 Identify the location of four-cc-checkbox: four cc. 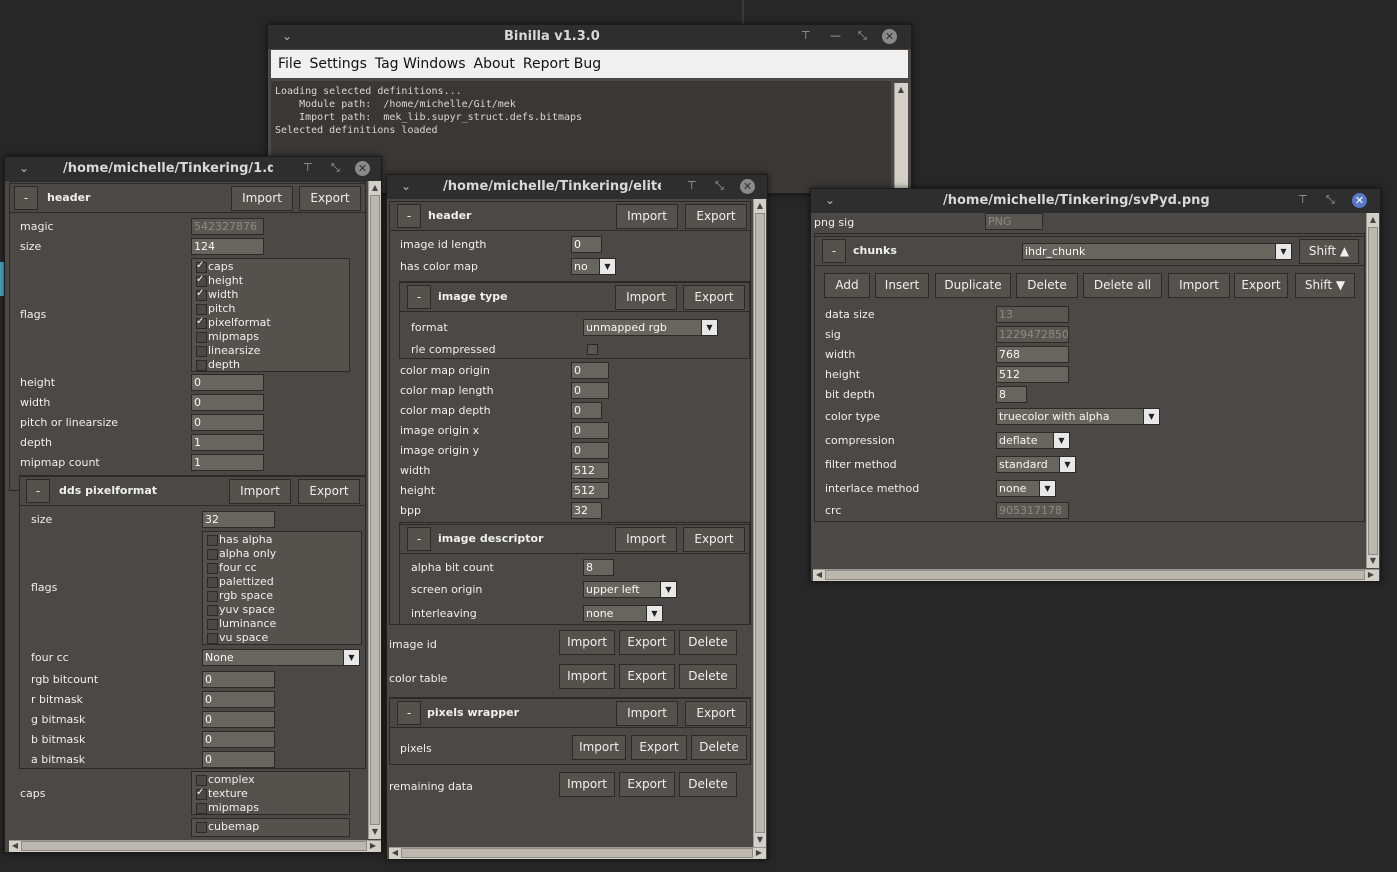
(231, 568).